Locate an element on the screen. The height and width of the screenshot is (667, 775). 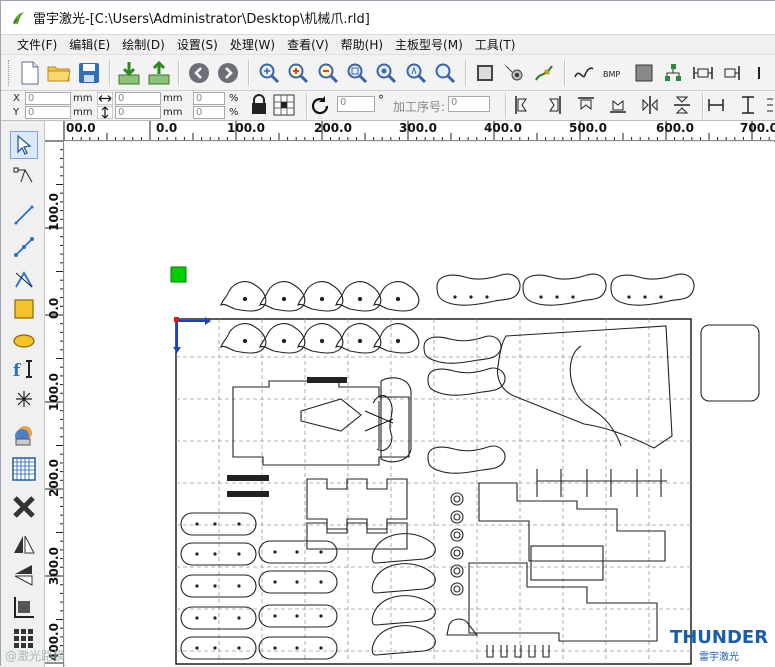
export-icon is located at coordinates (159, 72).